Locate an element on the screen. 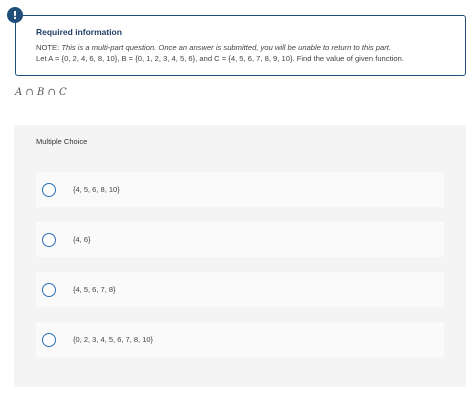 Image resolution: width=474 pixels, height=400 pixels. alert-icon: ! is located at coordinates (15, 15).